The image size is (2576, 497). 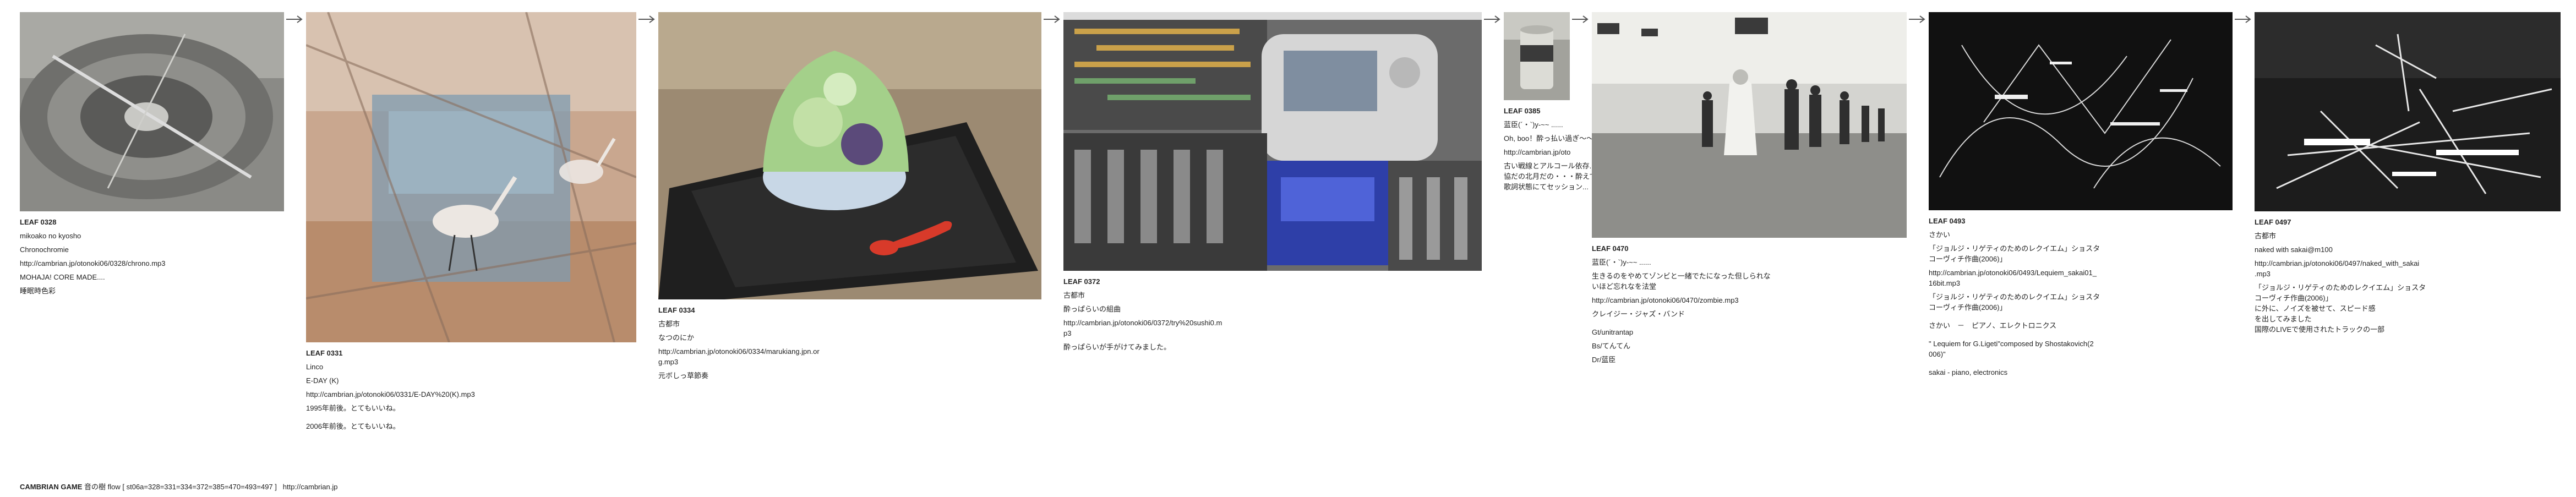 I want to click on leaf-track-cont: いほど忘れなを法堂, so click(x=1625, y=286).